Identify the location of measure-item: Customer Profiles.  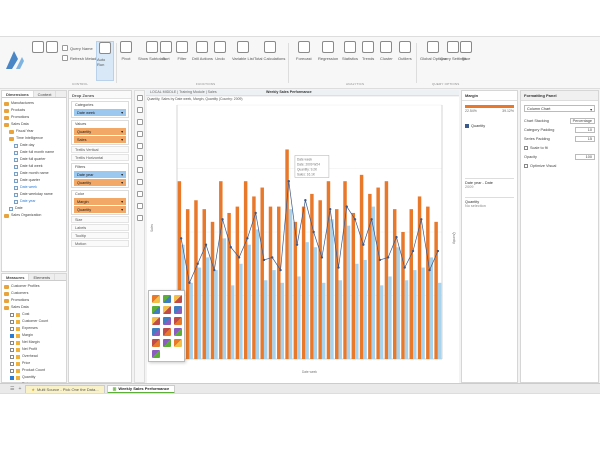
(34, 286).